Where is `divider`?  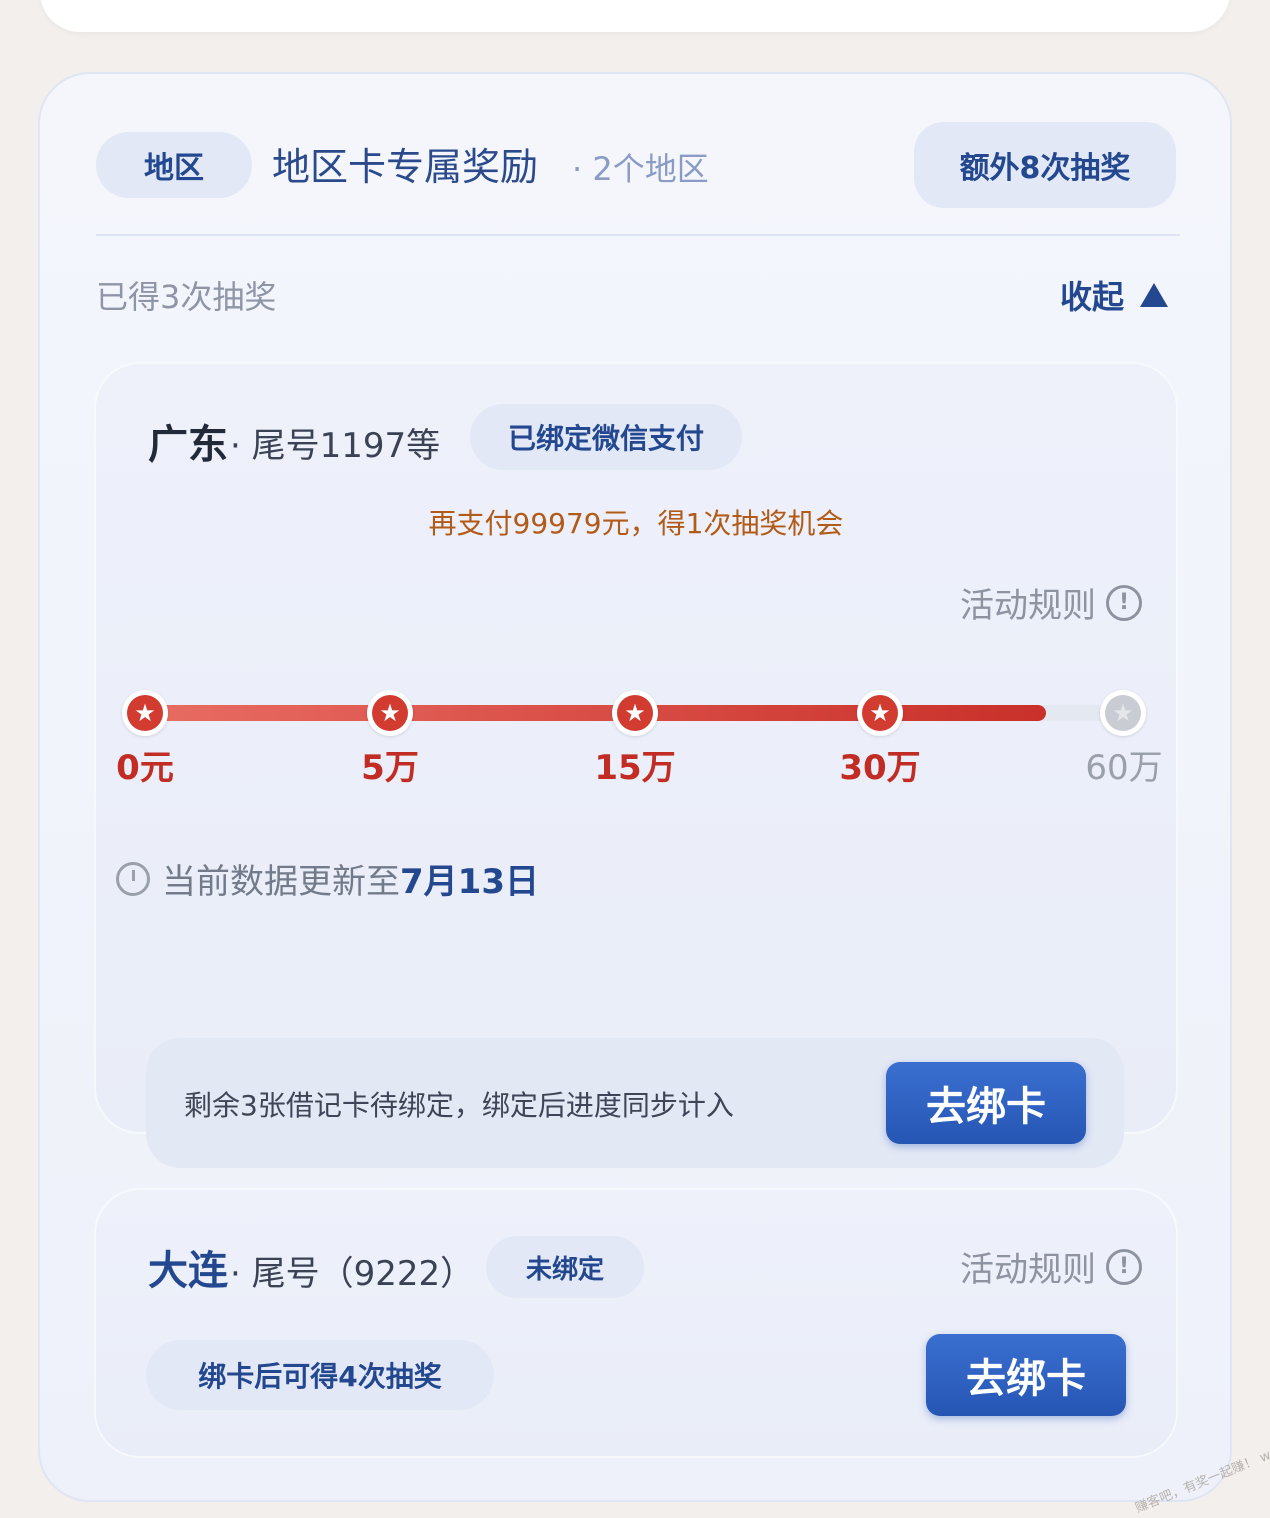 divider is located at coordinates (638, 235).